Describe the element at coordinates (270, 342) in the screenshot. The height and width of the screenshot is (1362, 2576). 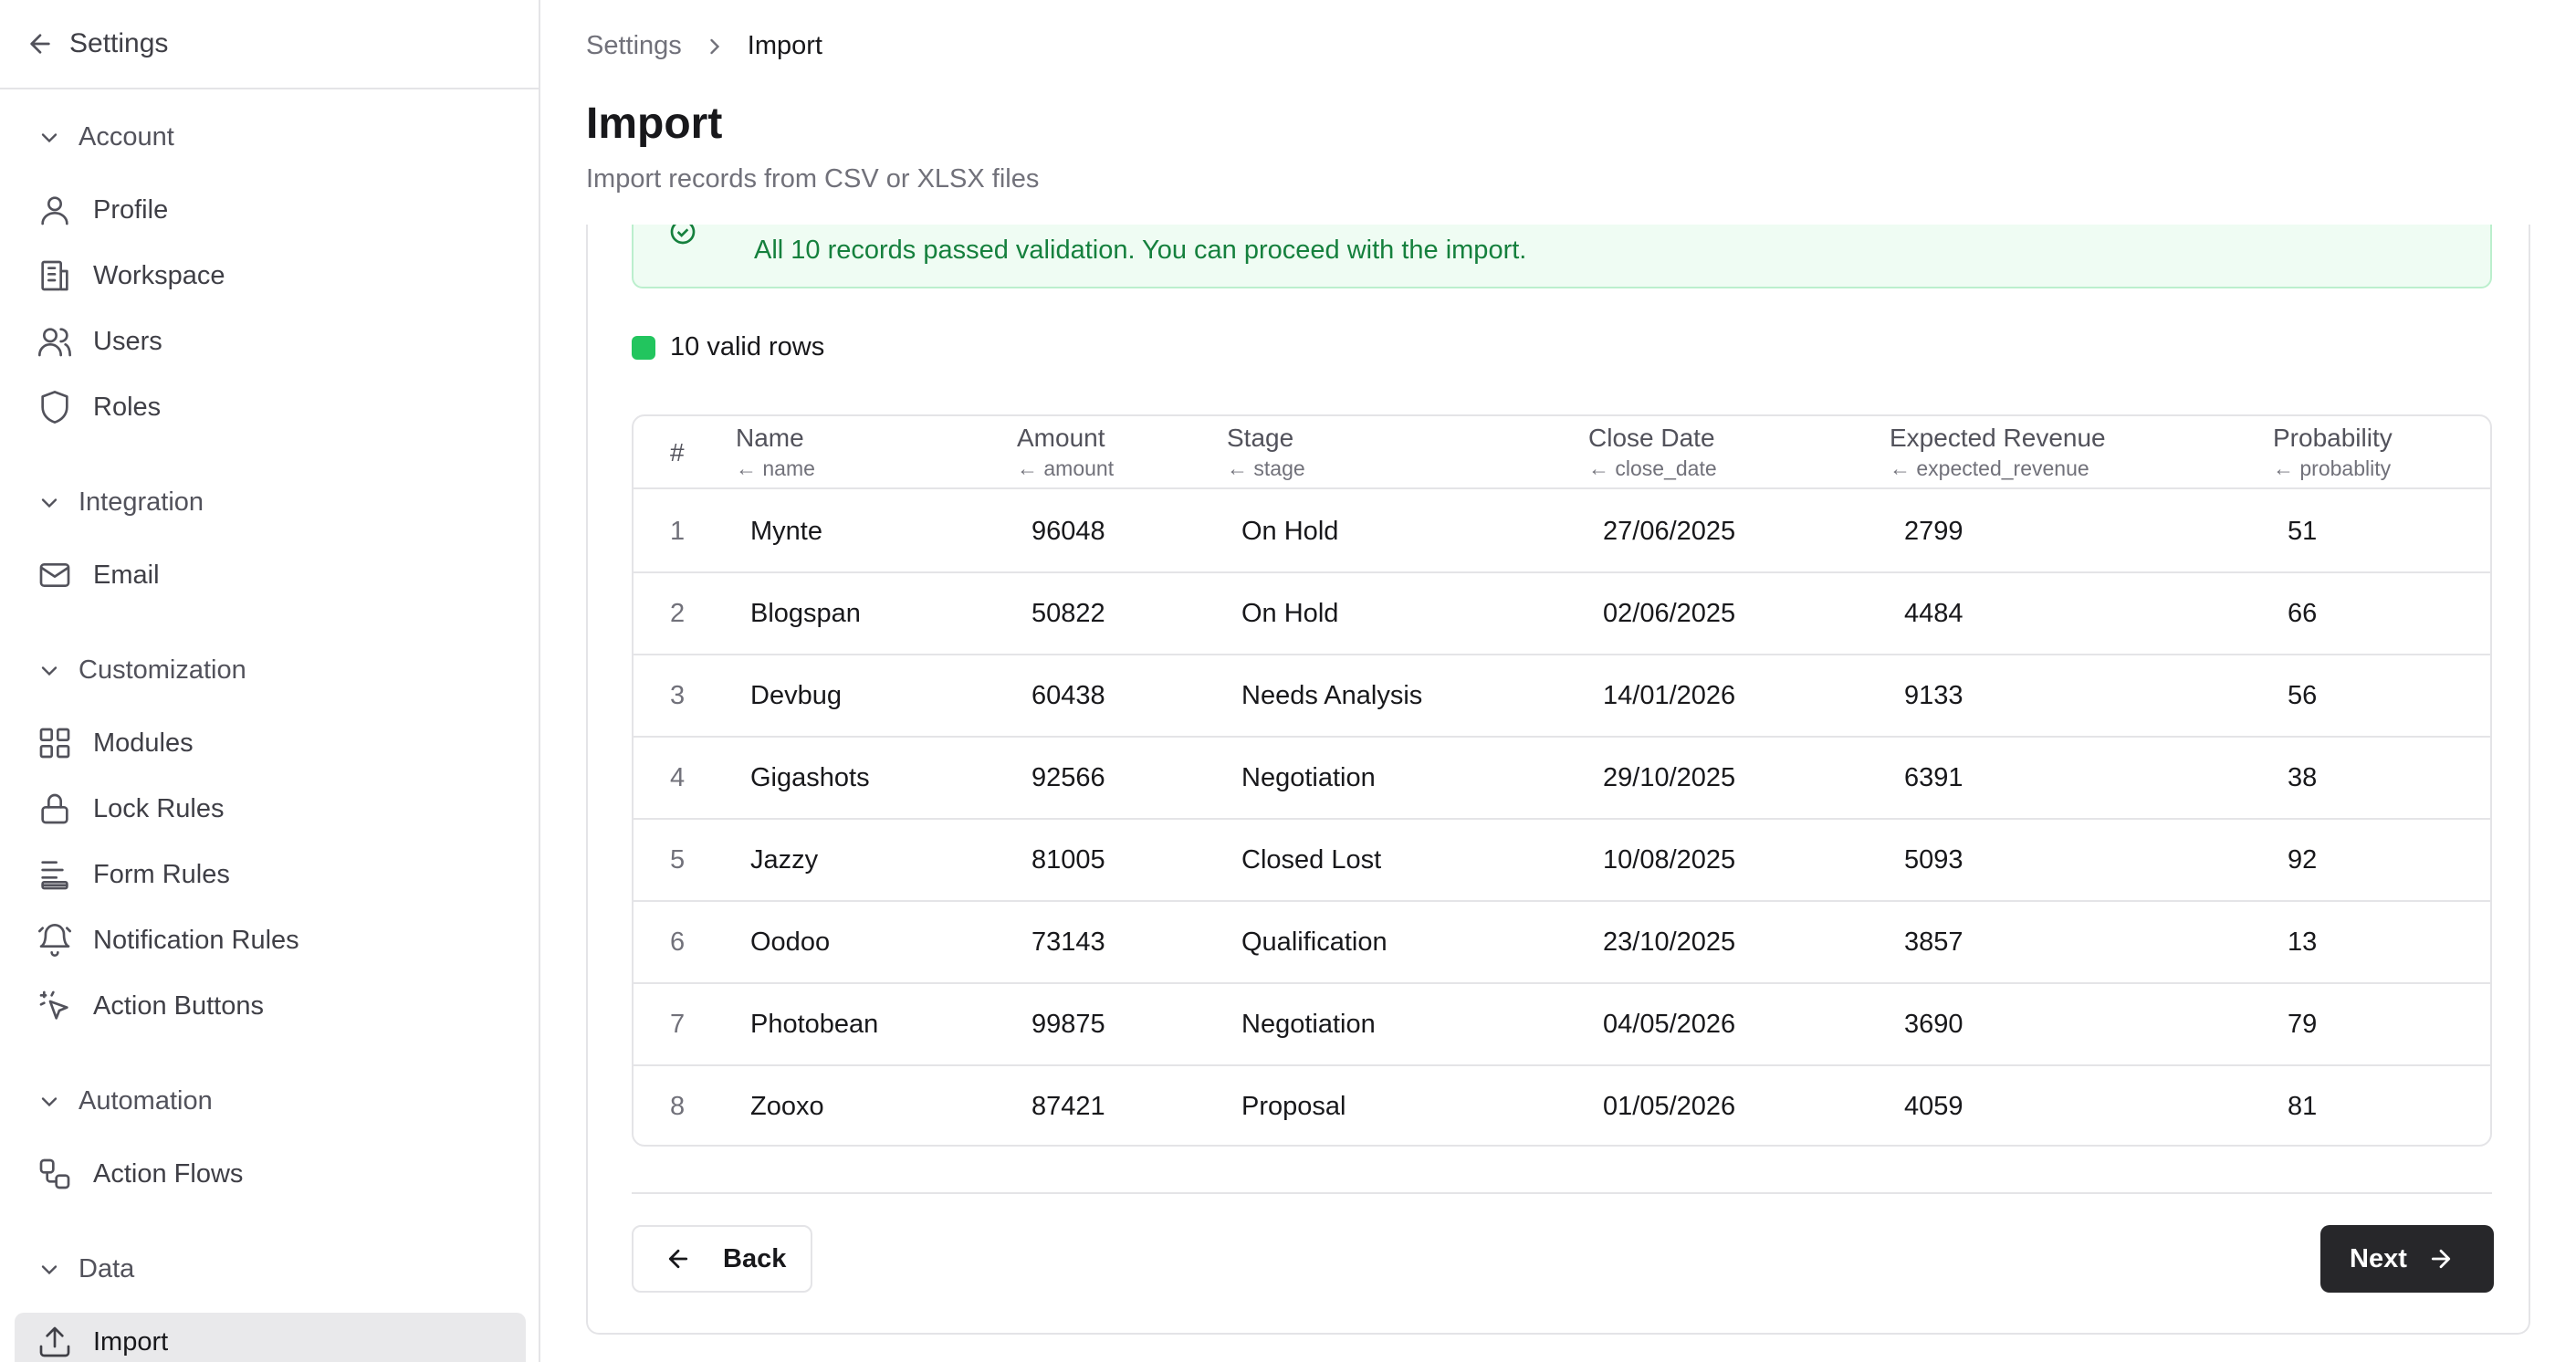
I see `sidebar-item-users: Users` at that location.